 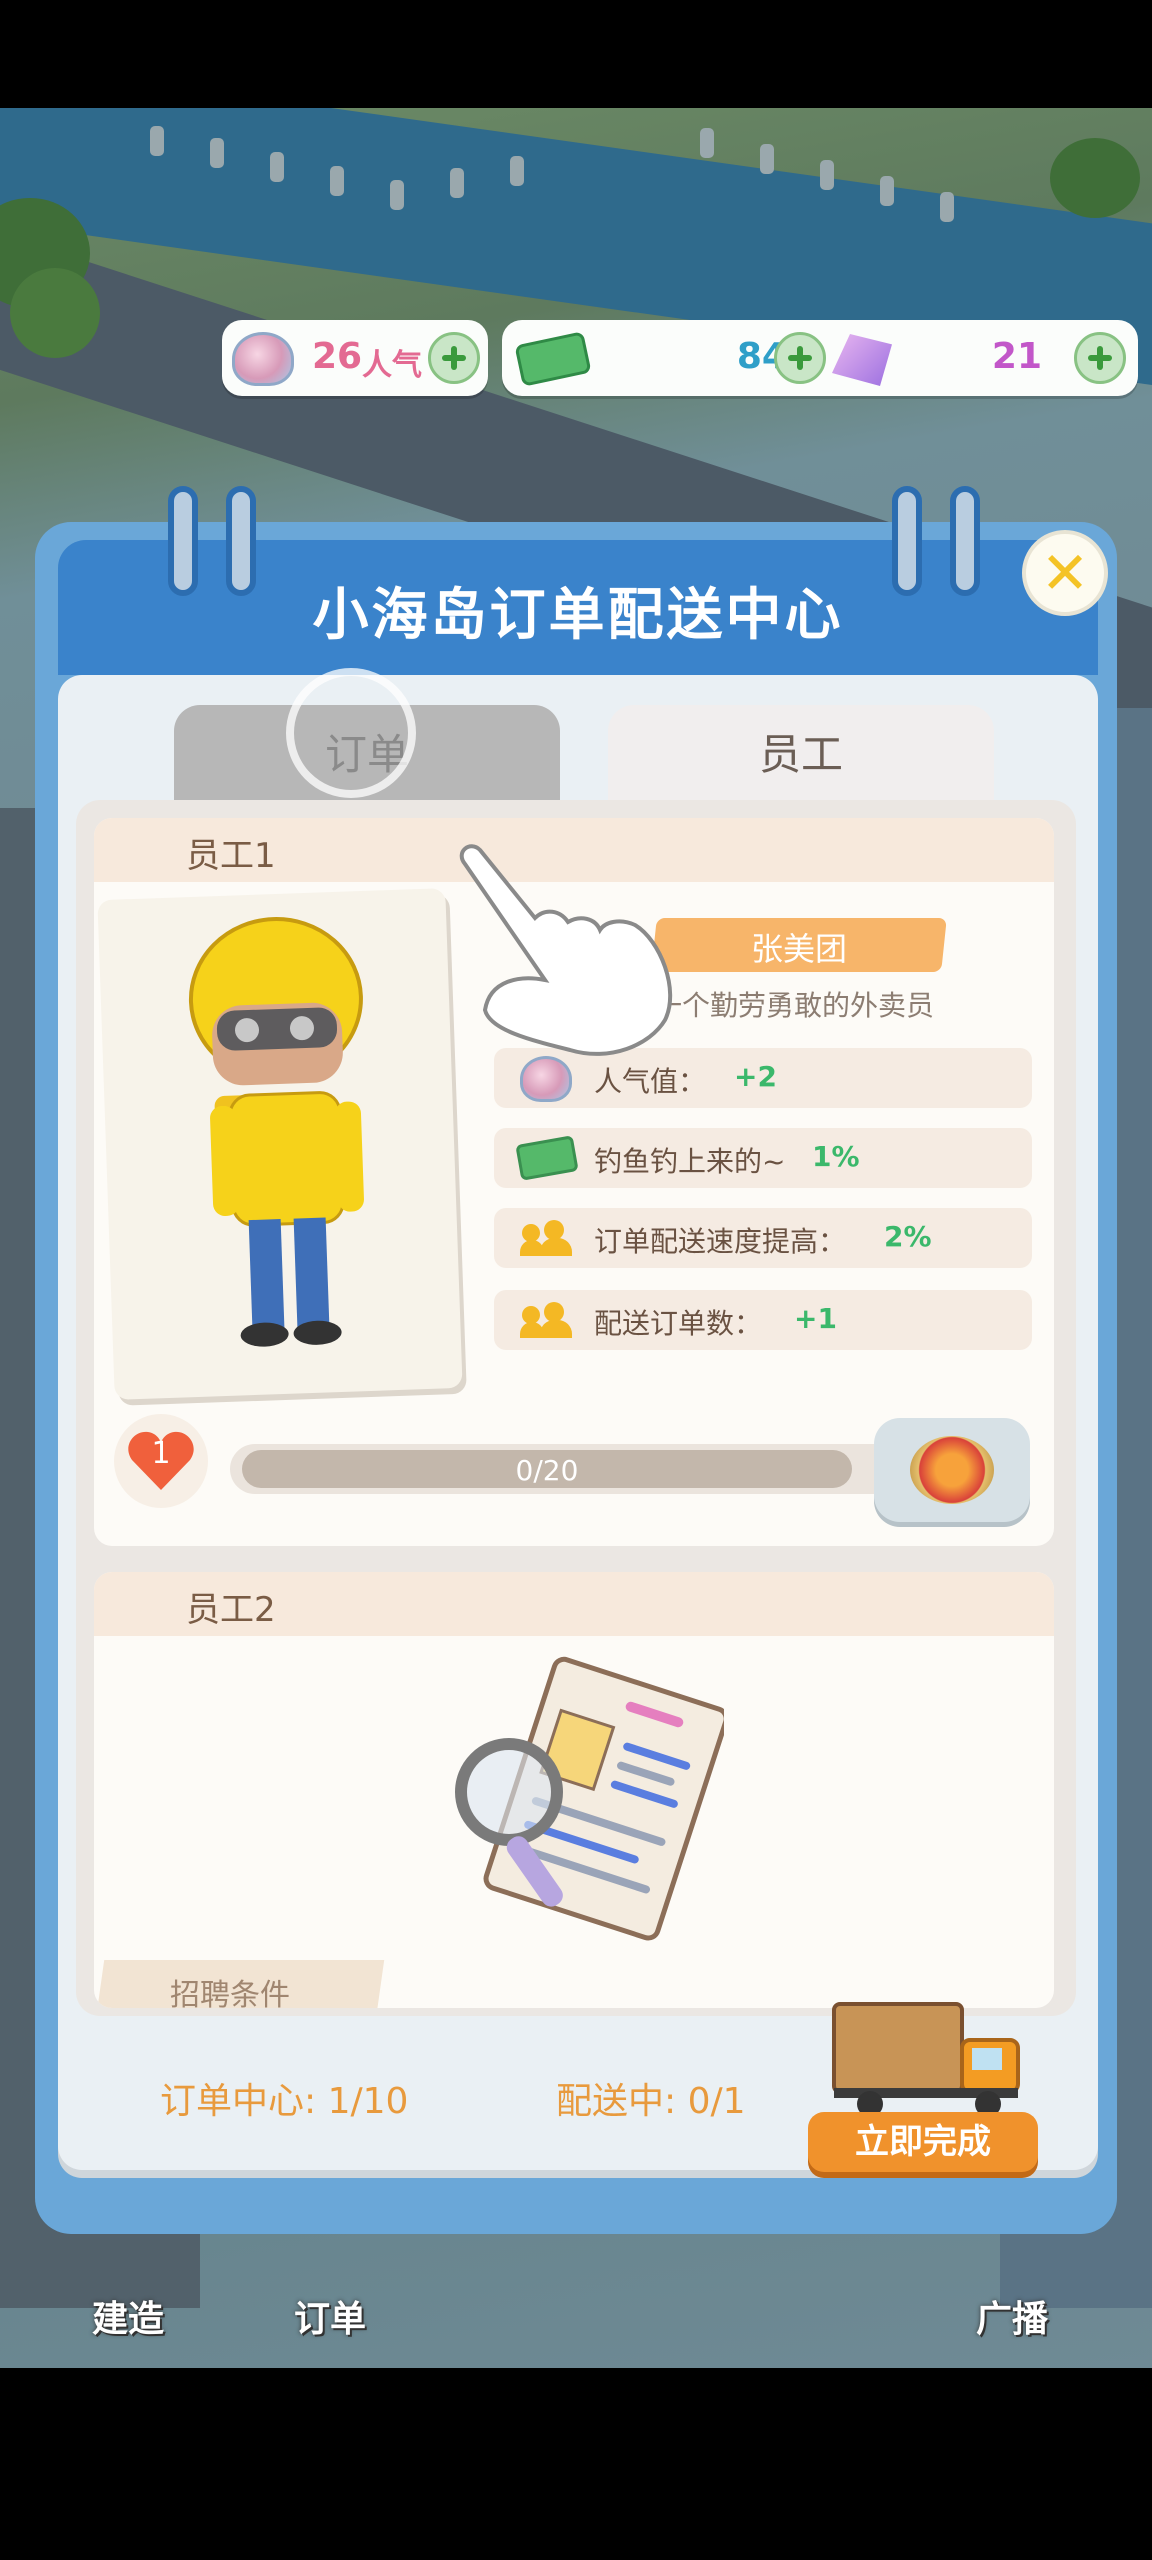 What do you see at coordinates (578, 615) in the screenshot?
I see `panel-title: 小海岛订单配送中心` at bounding box center [578, 615].